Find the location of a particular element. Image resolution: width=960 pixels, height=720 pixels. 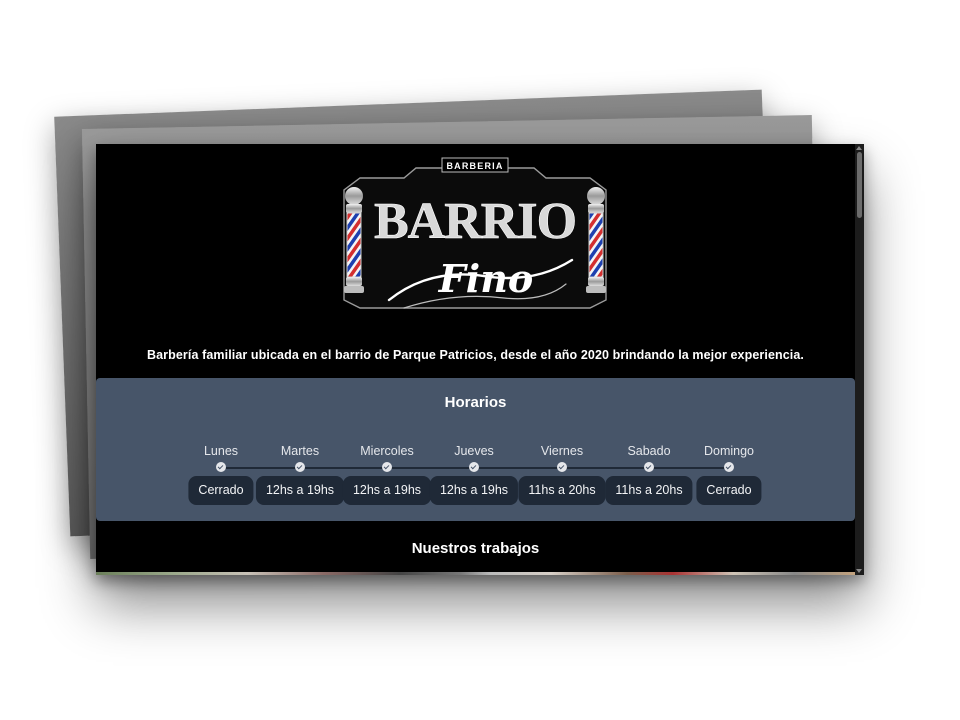

day-name: Viernes is located at coordinates (562, 451).